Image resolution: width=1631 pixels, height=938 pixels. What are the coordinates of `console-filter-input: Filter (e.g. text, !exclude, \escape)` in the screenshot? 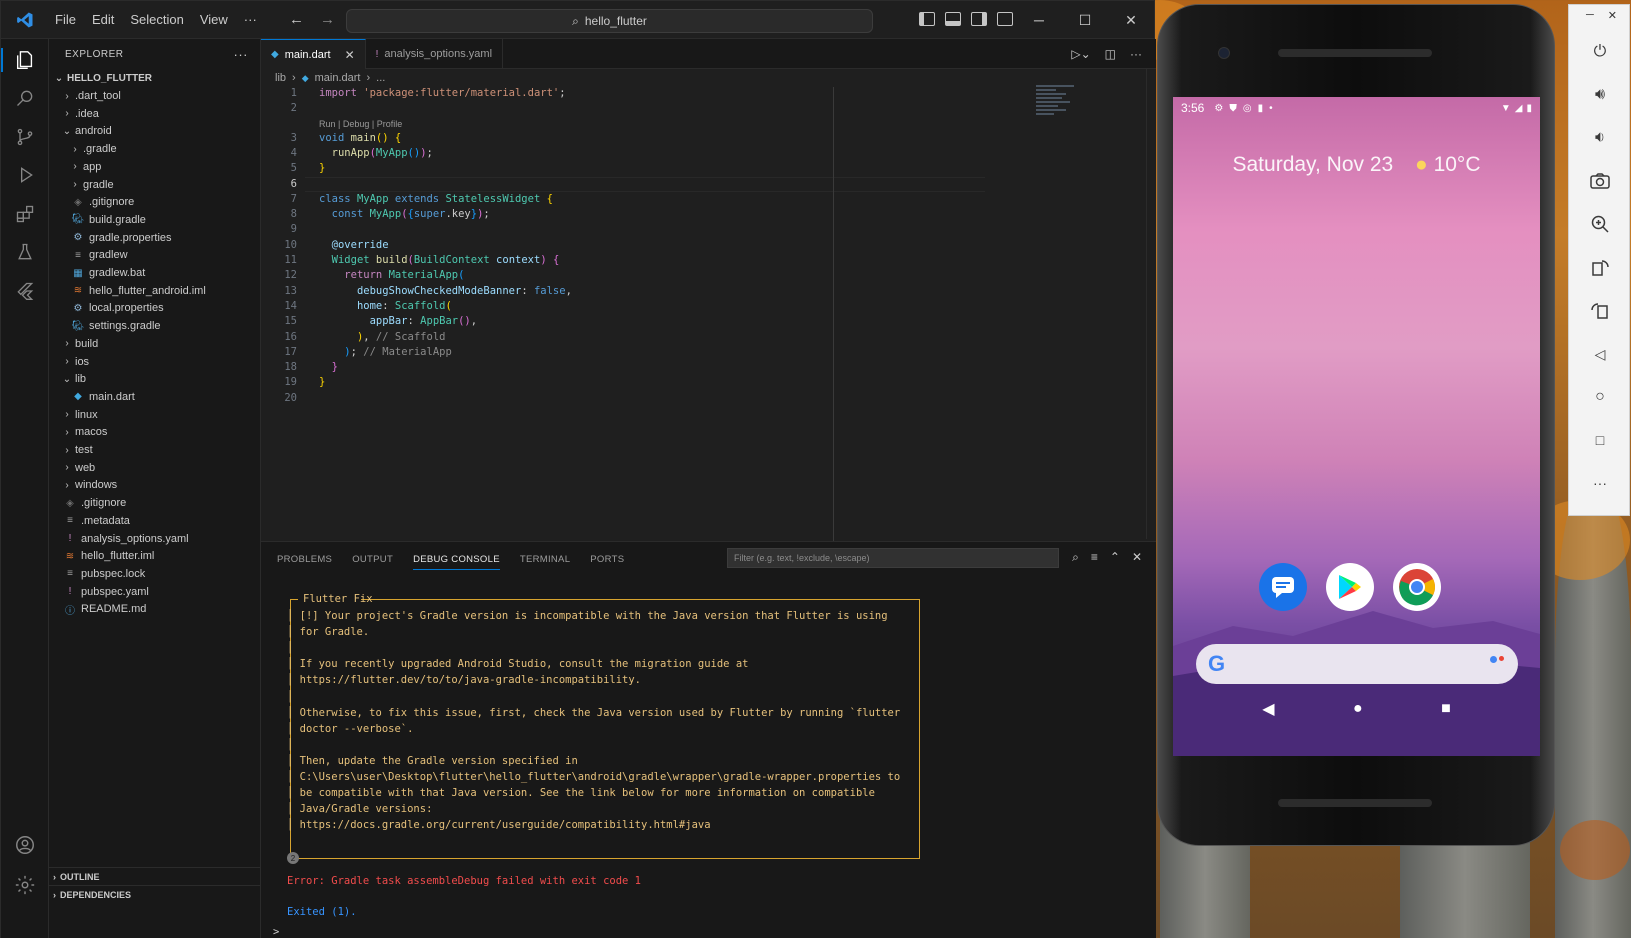 It's located at (893, 558).